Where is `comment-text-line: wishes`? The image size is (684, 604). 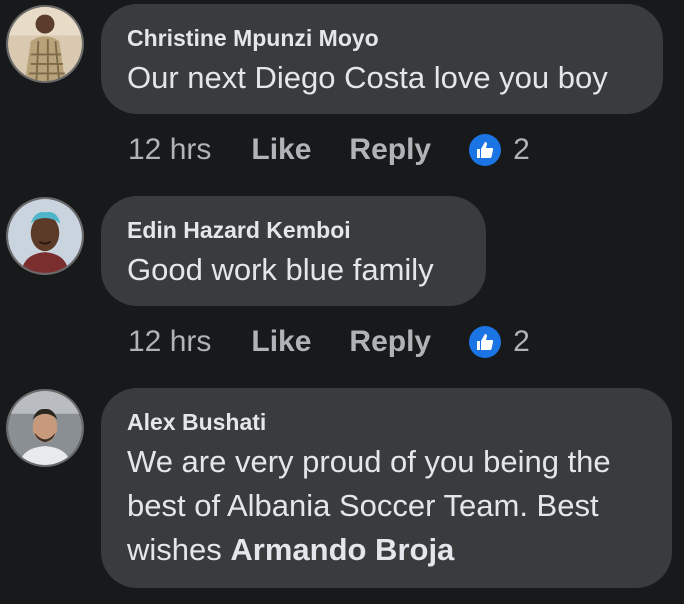
comment-text-line: wishes is located at coordinates (179, 549).